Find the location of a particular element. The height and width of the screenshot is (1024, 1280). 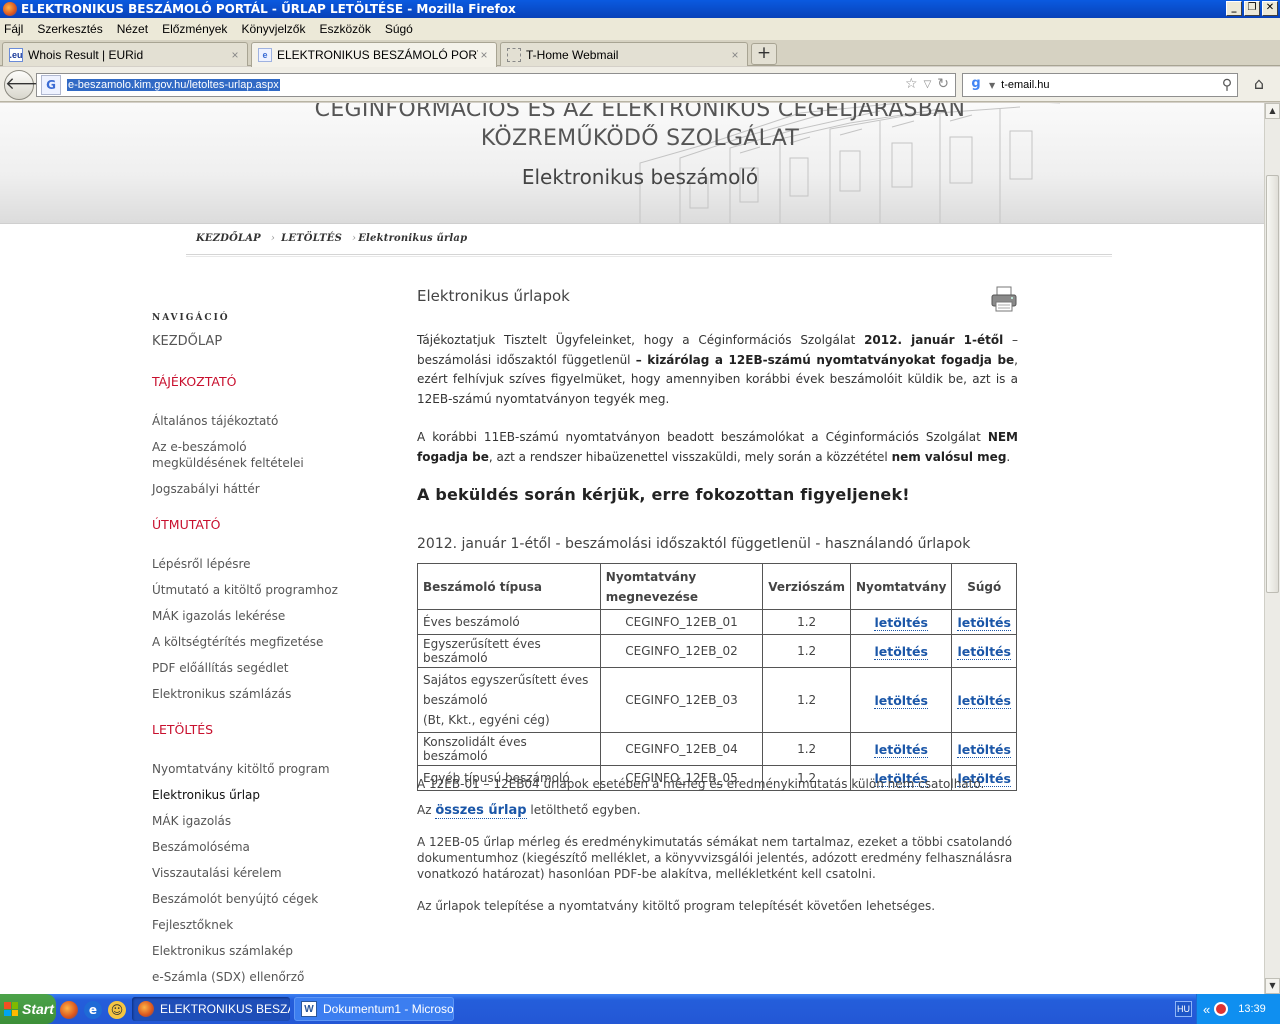

sidebar-item-mak-lekeres: MÁK igazolás lekérése is located at coordinates (252, 616).